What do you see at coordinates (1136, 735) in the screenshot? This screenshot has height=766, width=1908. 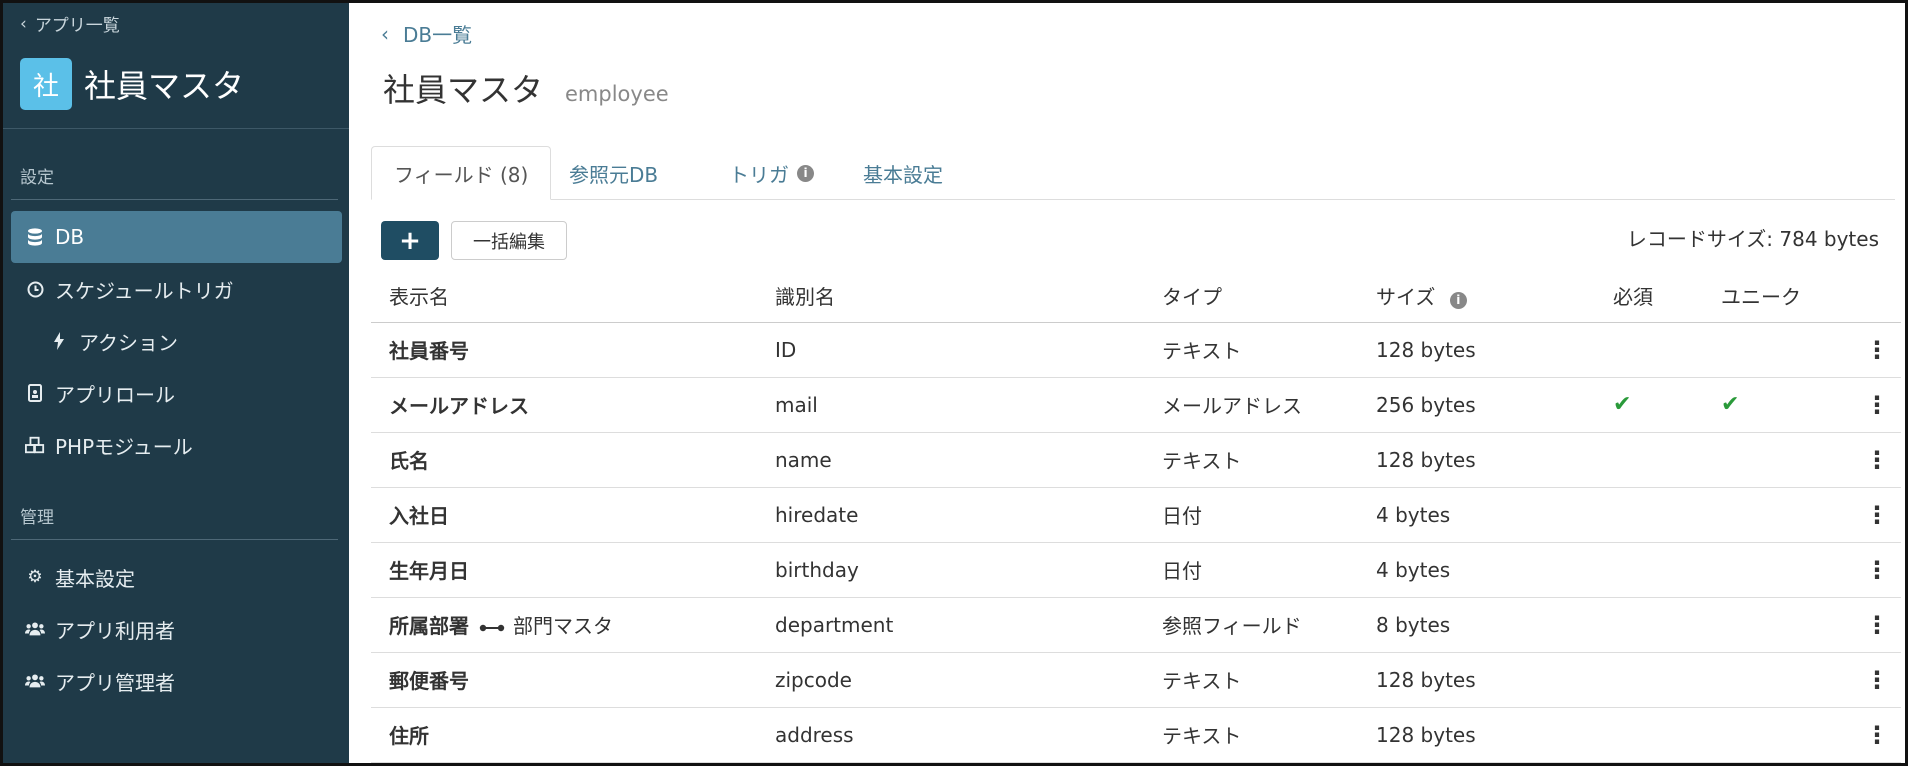 I see `table-row: 住所 address テキスト 128 bytes ⋮` at bounding box center [1136, 735].